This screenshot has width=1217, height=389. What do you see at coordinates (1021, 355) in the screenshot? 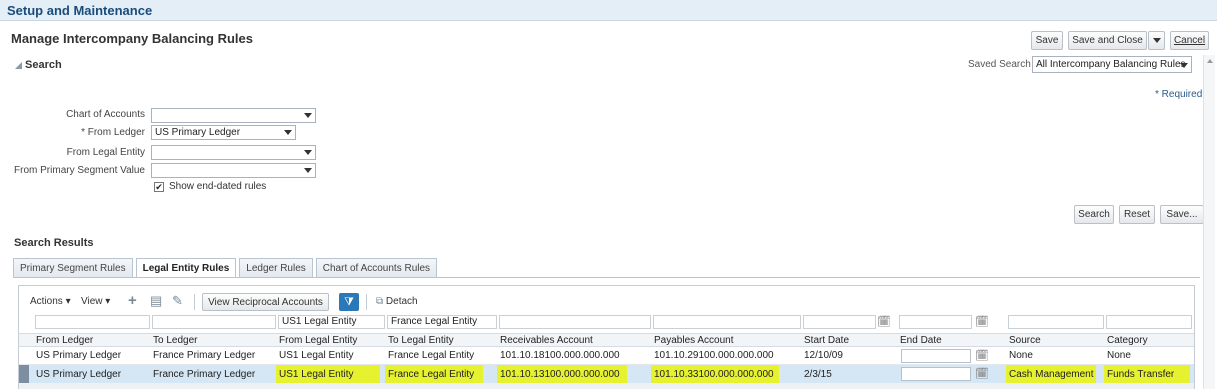
I see `cell-source: None` at bounding box center [1021, 355].